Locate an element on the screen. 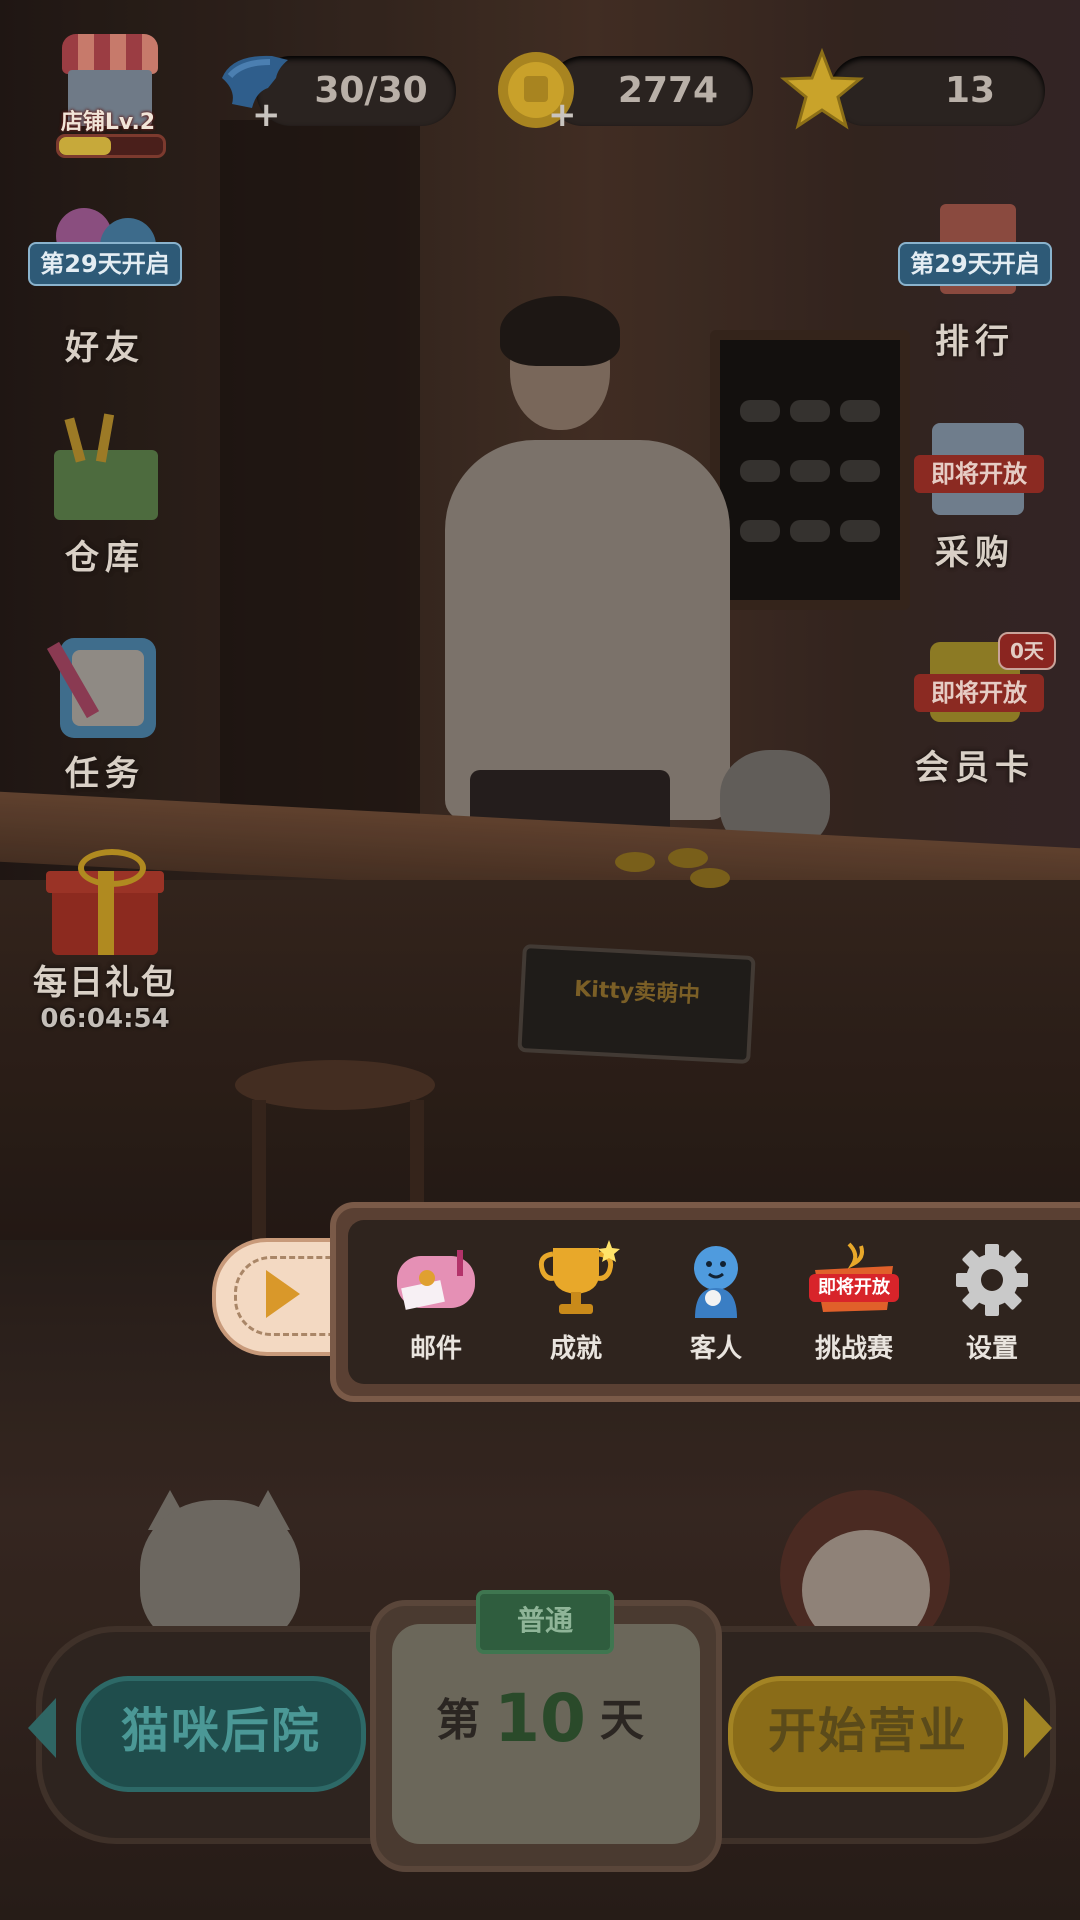 The height and width of the screenshot is (1920, 1080). ranking-icon: 第29天开启 is located at coordinates (975, 252).